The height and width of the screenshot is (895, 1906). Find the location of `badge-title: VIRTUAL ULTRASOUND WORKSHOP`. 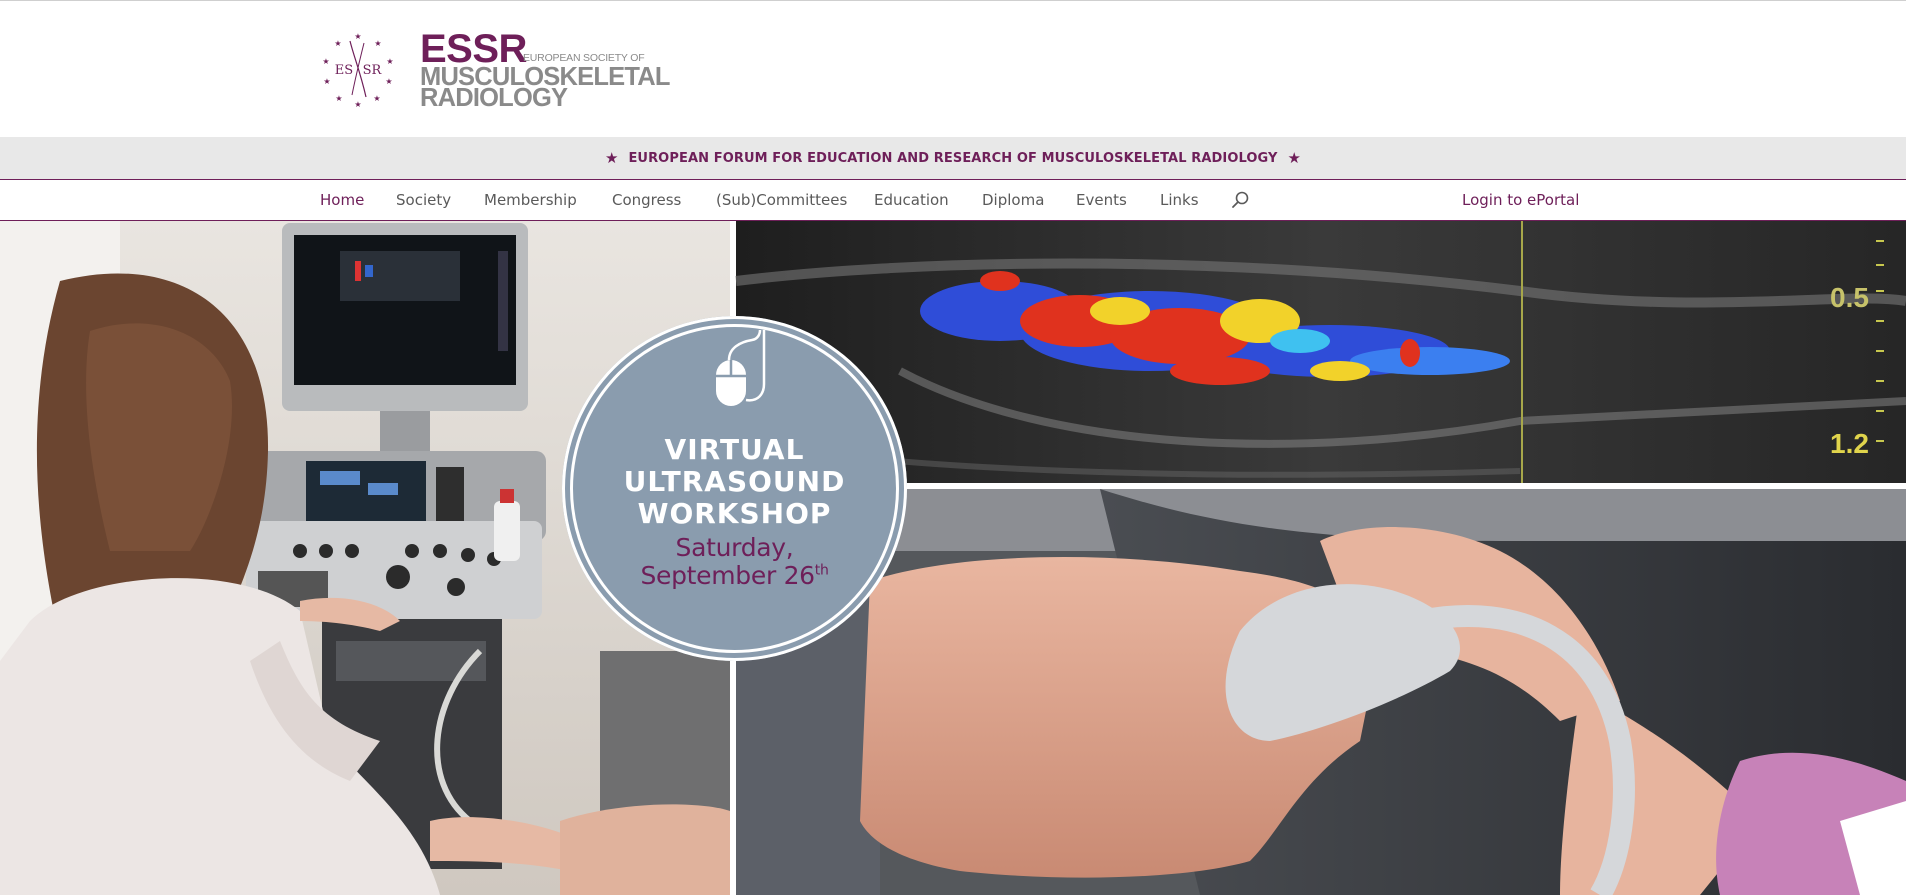

badge-title: VIRTUAL ULTRASOUND WORKSHOP is located at coordinates (734, 482).